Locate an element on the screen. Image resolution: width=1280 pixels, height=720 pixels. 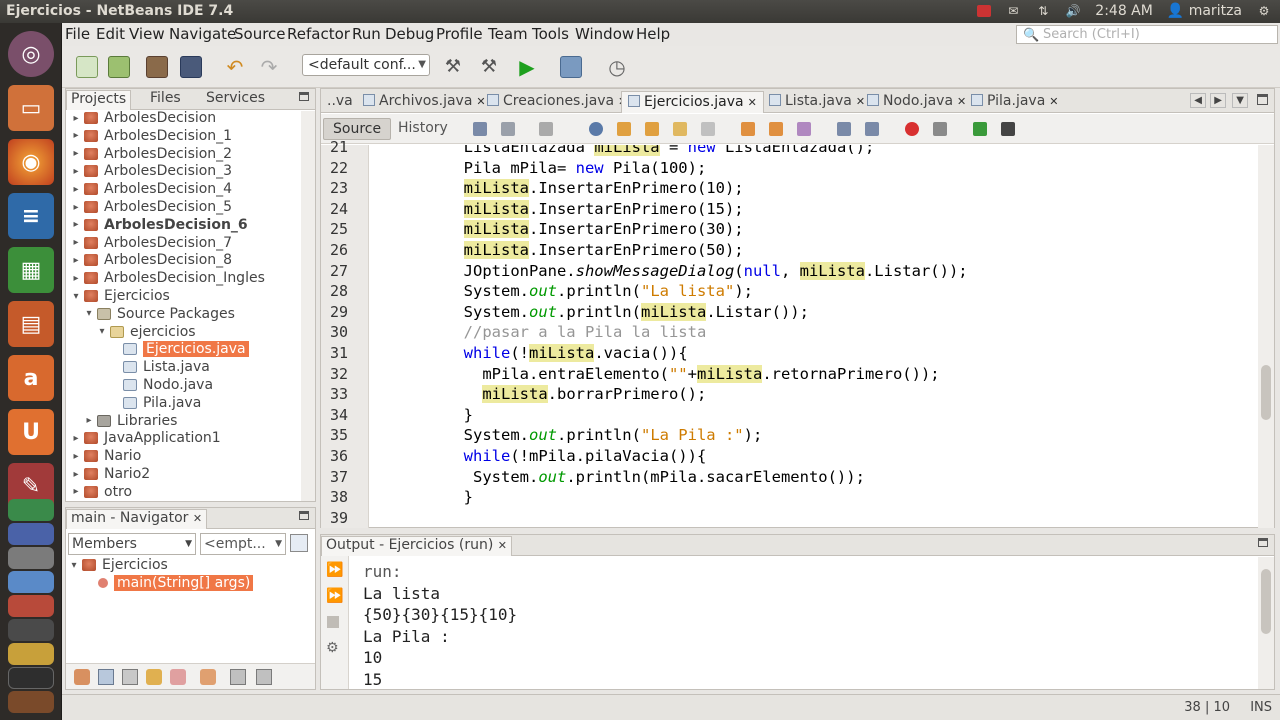
menu-tools: Tools is located at coordinates (550, 34).